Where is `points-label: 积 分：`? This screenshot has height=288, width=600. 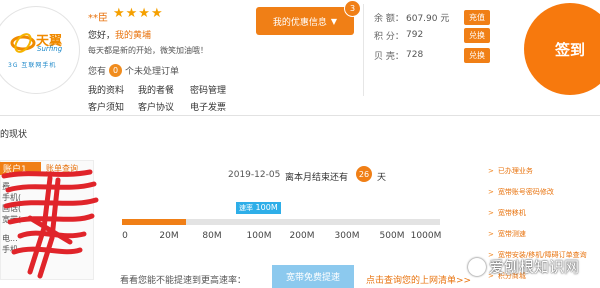 points-label: 积 分： is located at coordinates (389, 36).